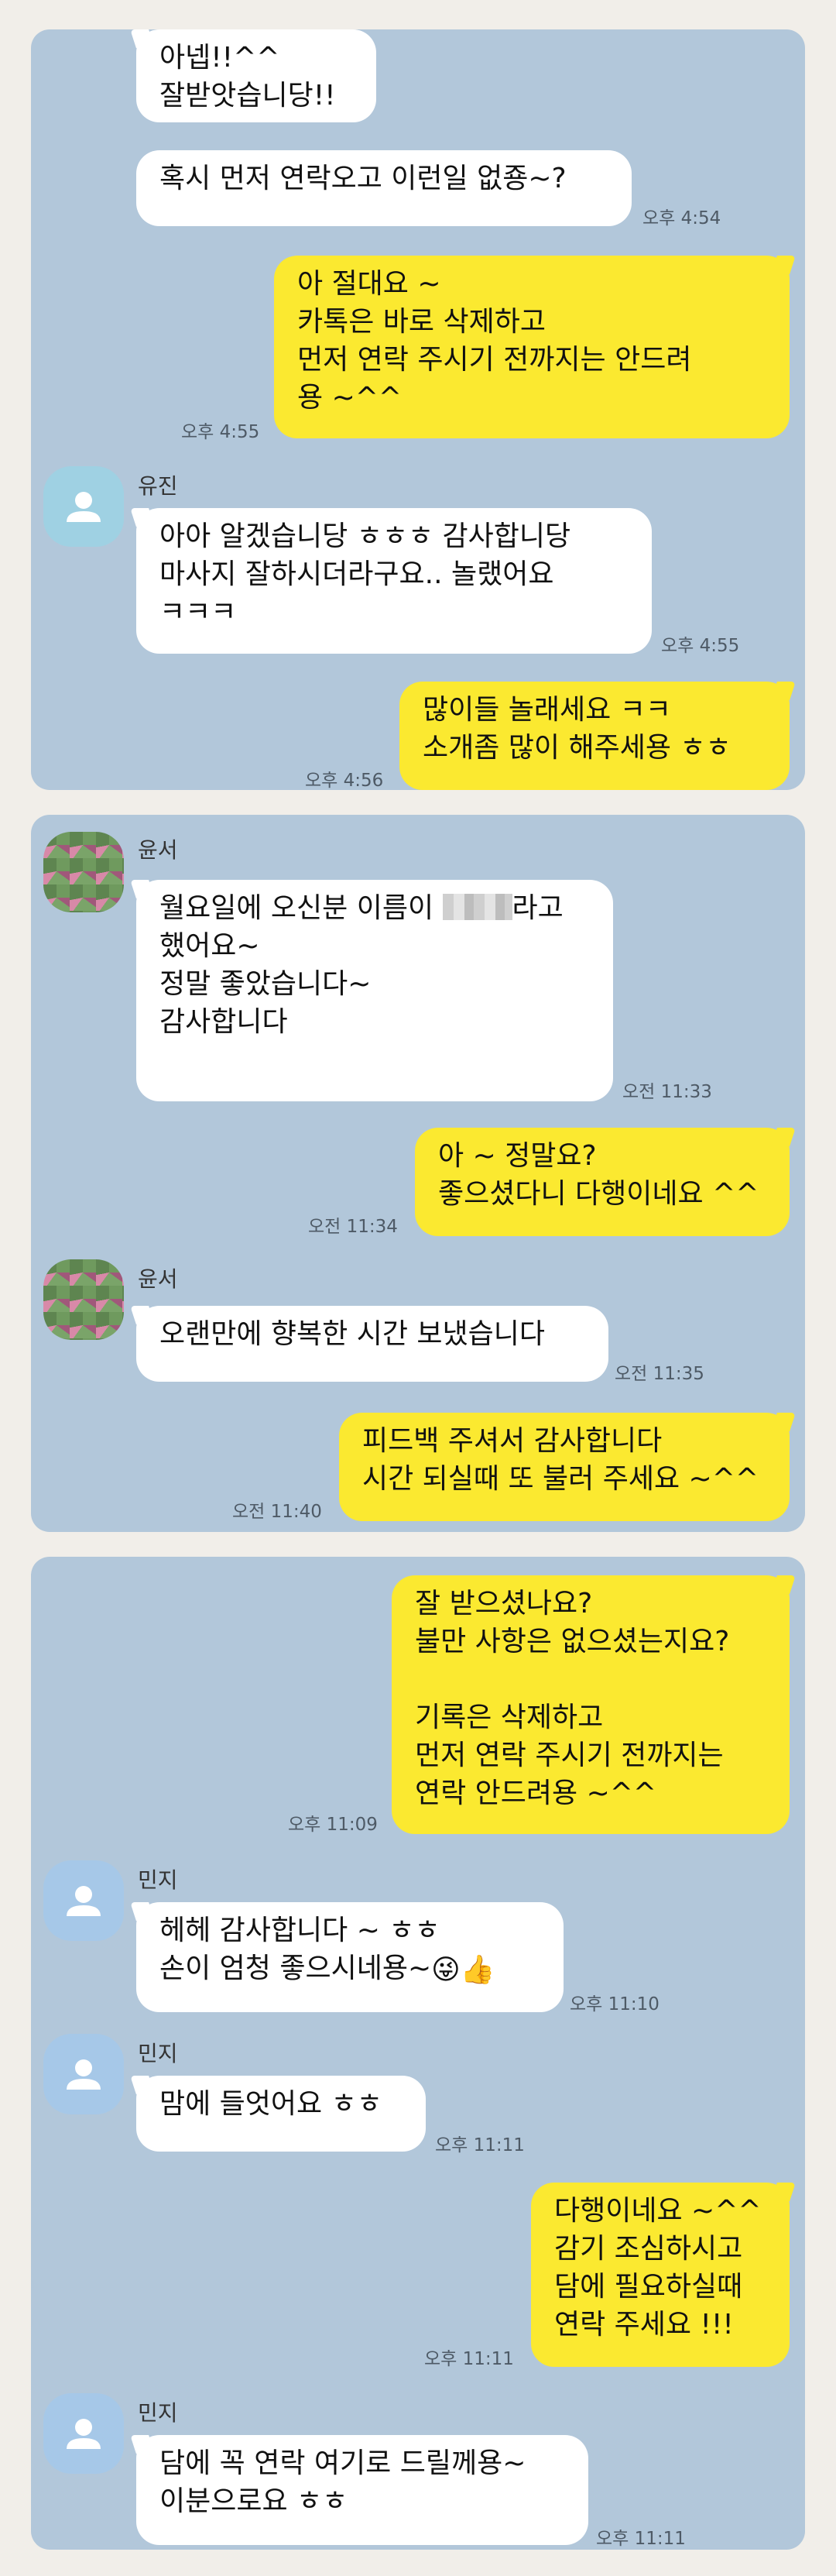 This screenshot has height=2576, width=836. Describe the element at coordinates (602, 1182) in the screenshot. I see `message-bubble-sent: 아 ~ 정말요? 좋으셨다니 다행이네요 ^^` at that location.